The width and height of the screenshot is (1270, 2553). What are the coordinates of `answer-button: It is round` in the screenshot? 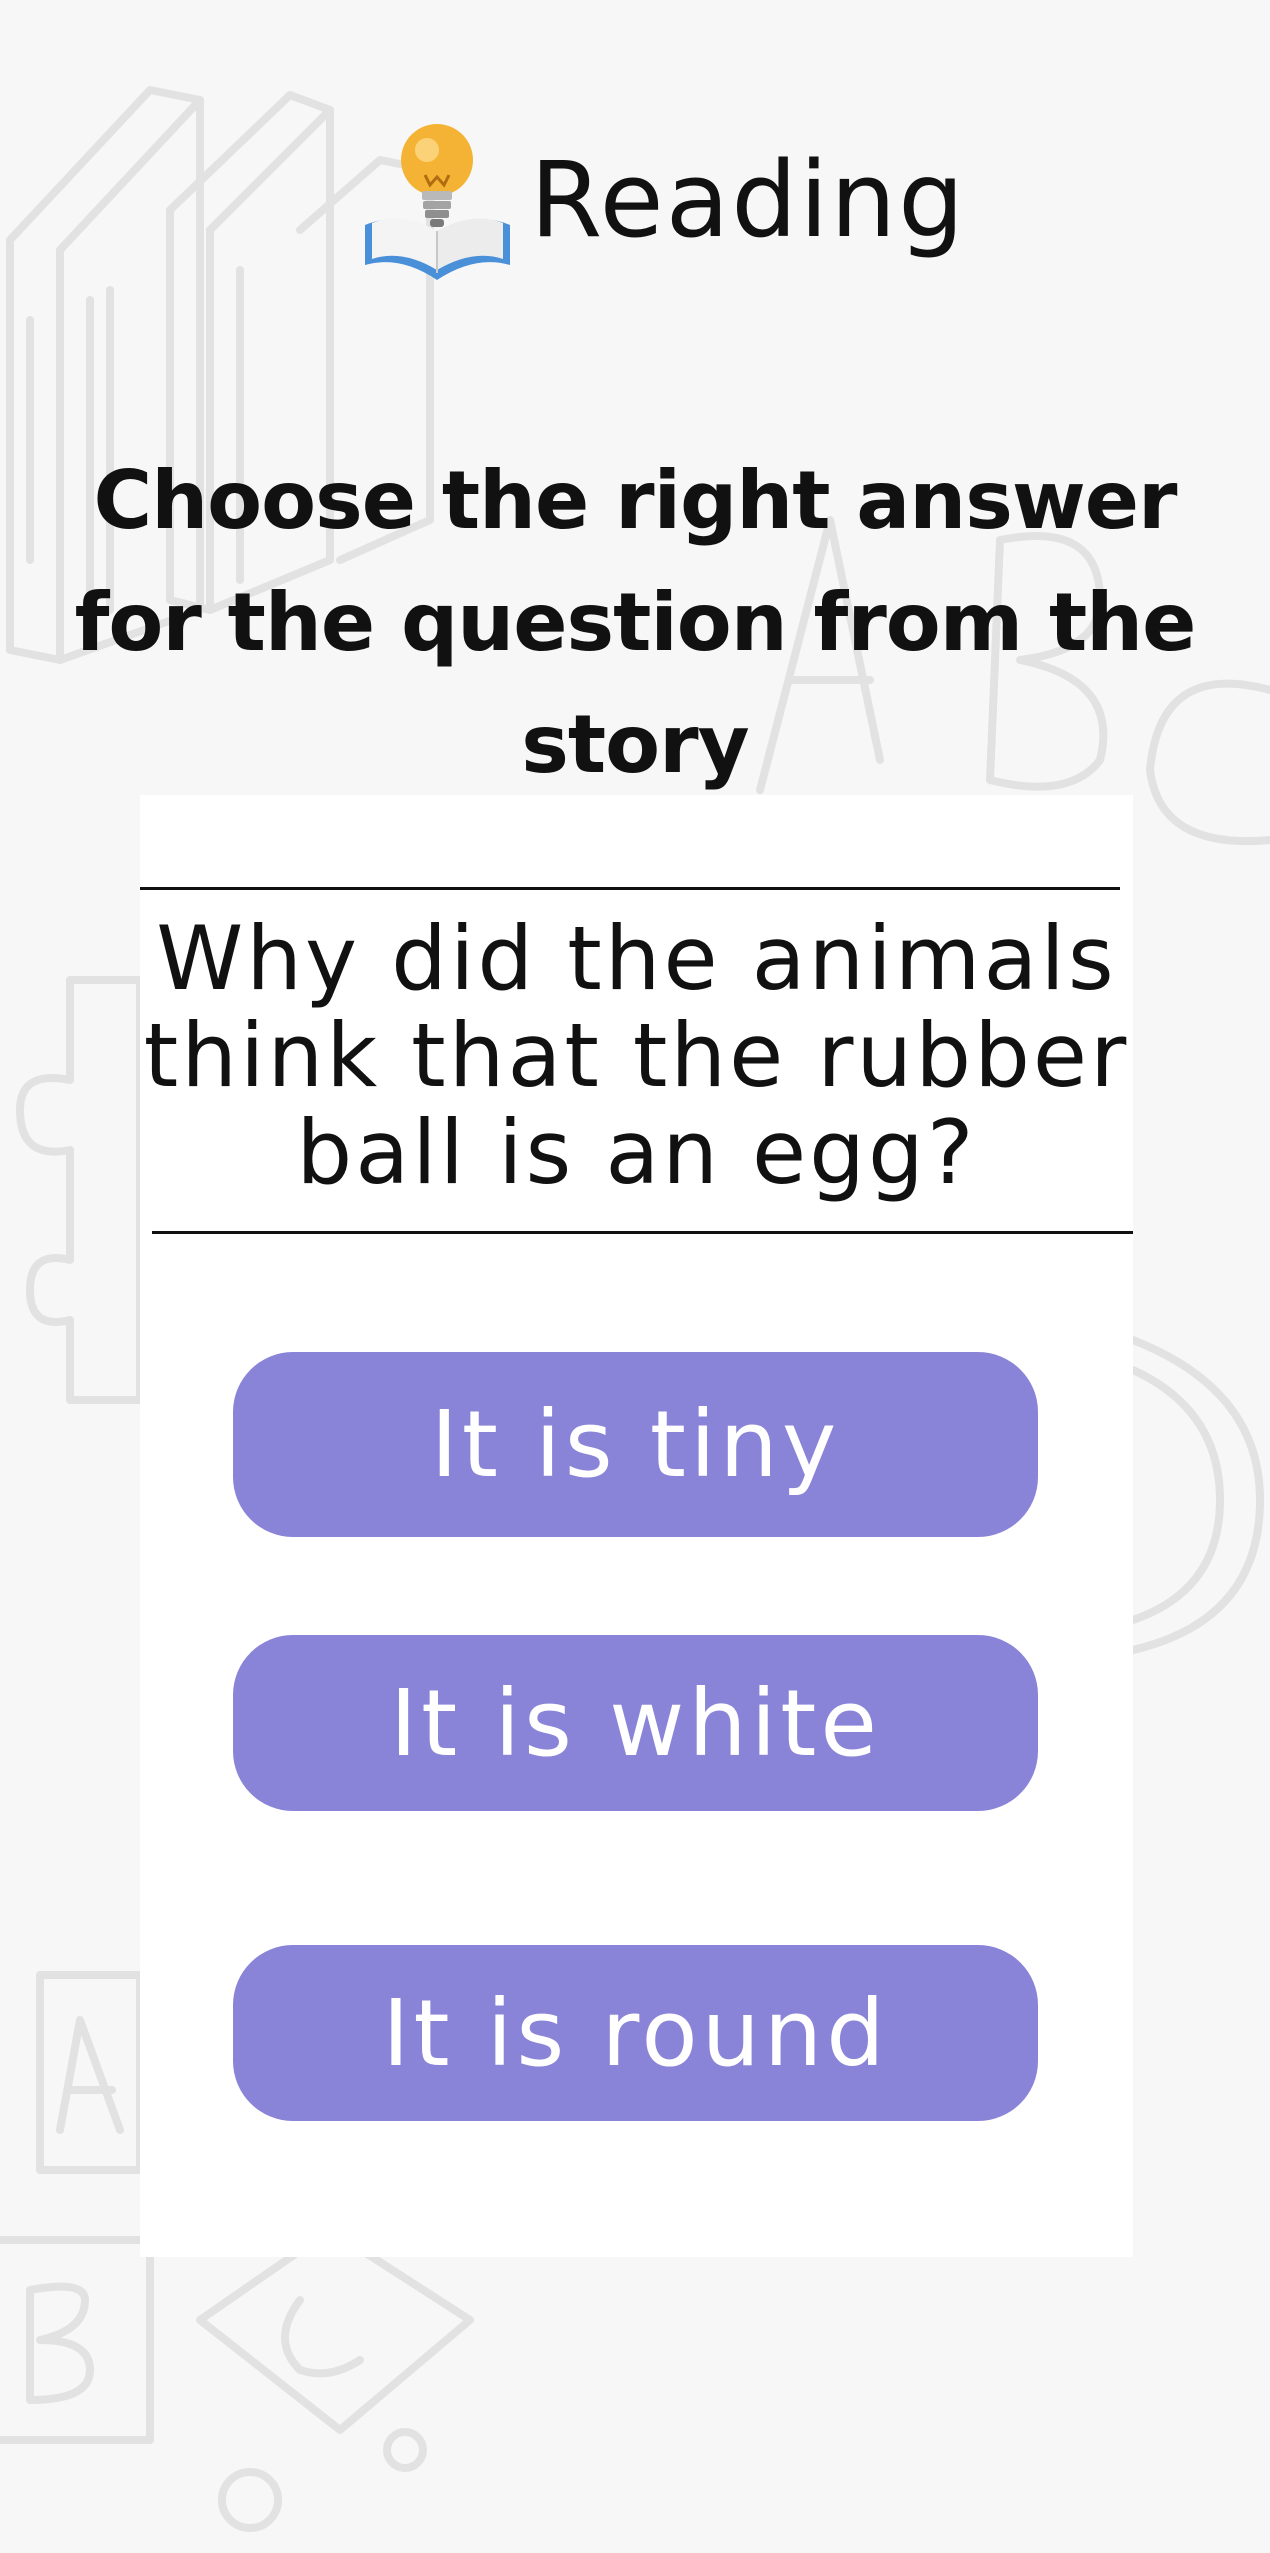 It's located at (635, 2033).